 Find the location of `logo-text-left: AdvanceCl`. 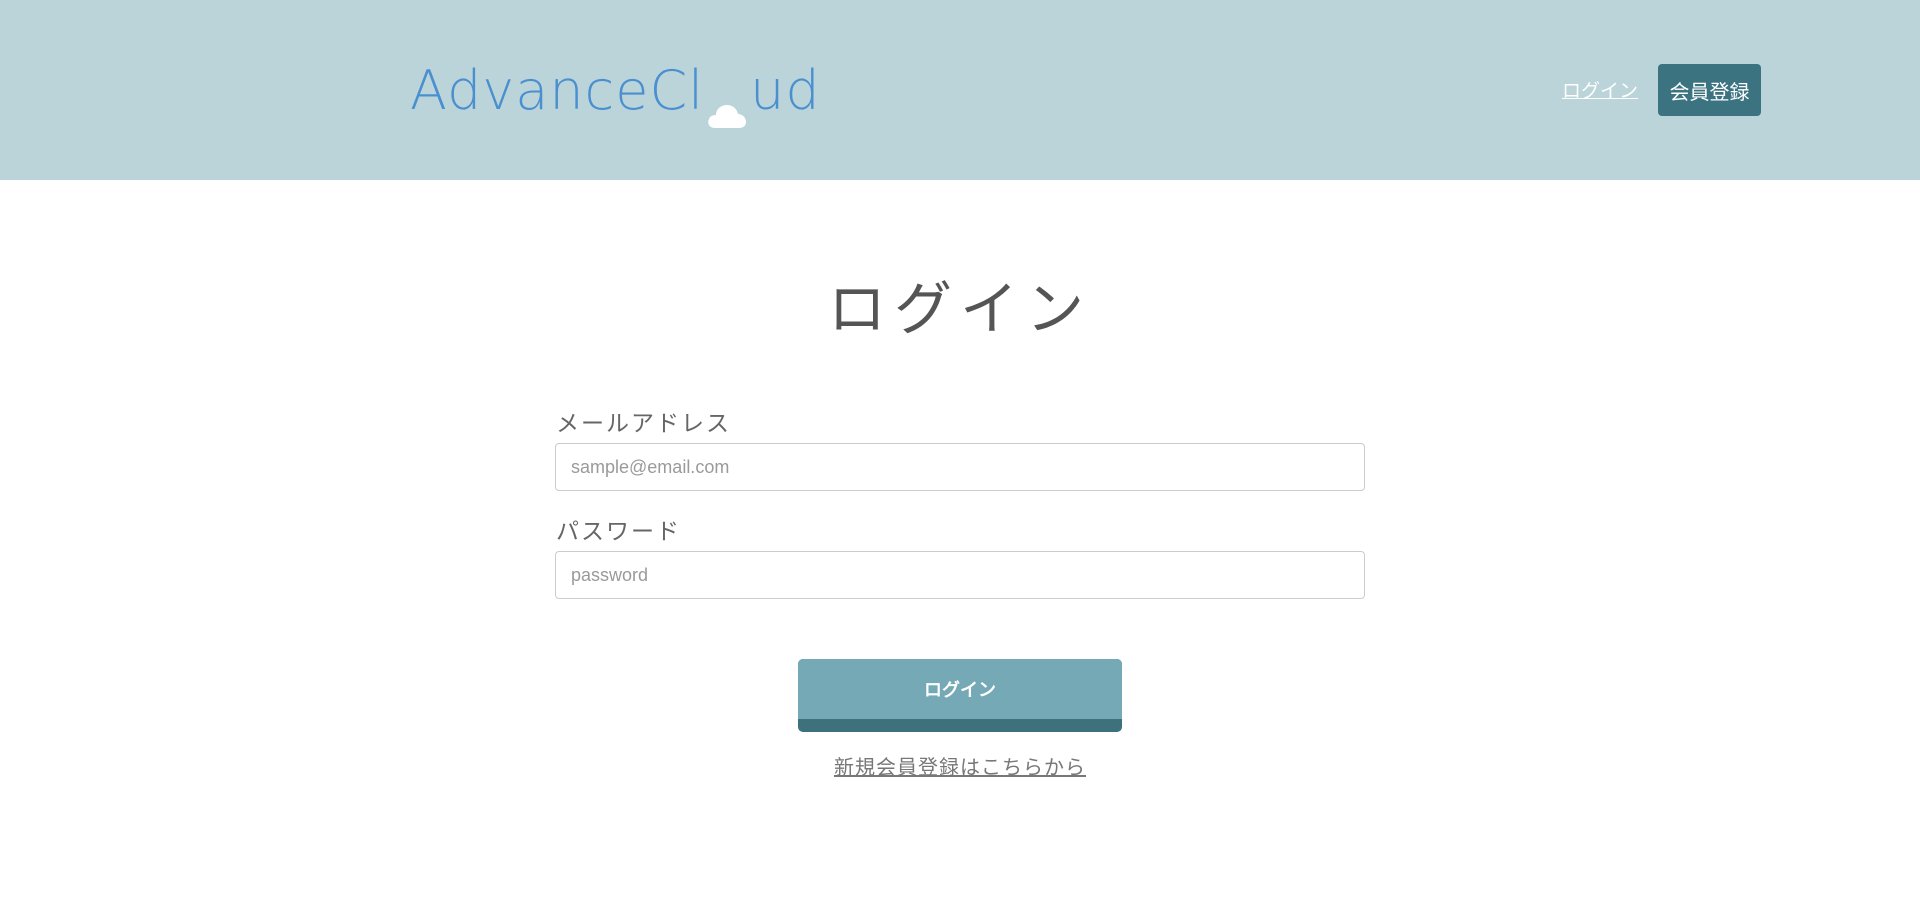

logo-text-left: AdvanceCl is located at coordinates (557, 90).